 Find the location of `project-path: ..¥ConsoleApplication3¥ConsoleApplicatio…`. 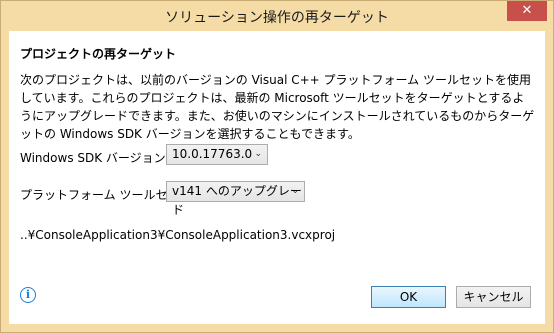

project-path: ..¥ConsoleApplication3¥ConsoleApplicatio… is located at coordinates (178, 235).